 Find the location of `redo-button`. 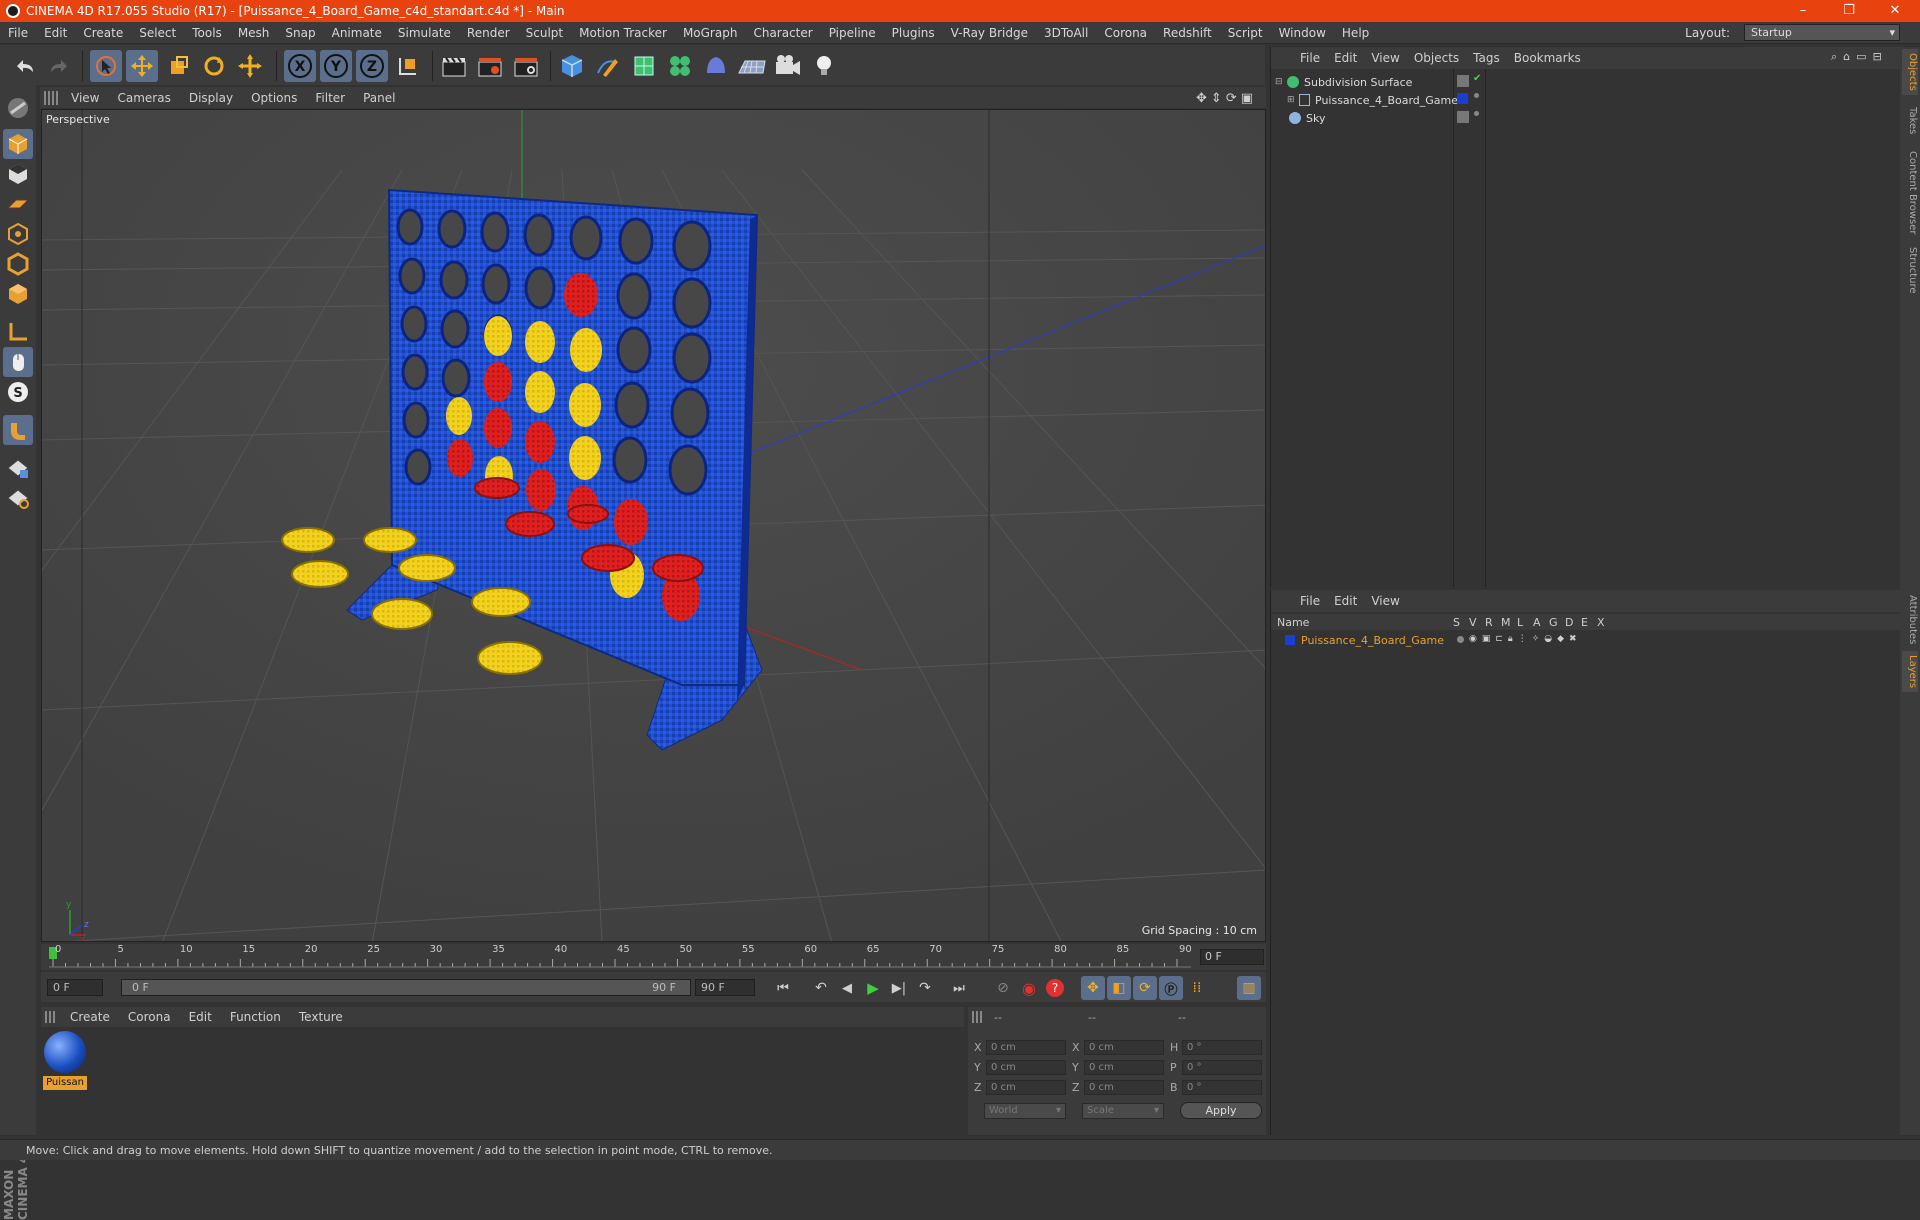

redo-button is located at coordinates (60, 66).